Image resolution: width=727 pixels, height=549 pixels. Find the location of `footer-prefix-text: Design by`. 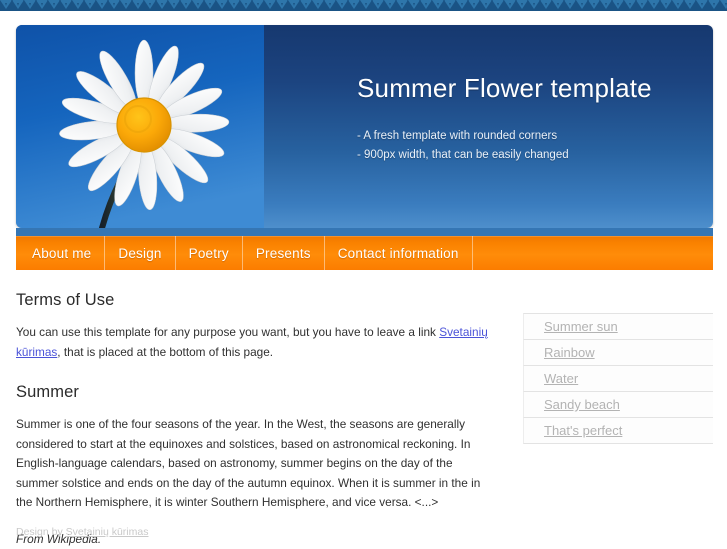

footer-prefix-text: Design by is located at coordinates (41, 532).